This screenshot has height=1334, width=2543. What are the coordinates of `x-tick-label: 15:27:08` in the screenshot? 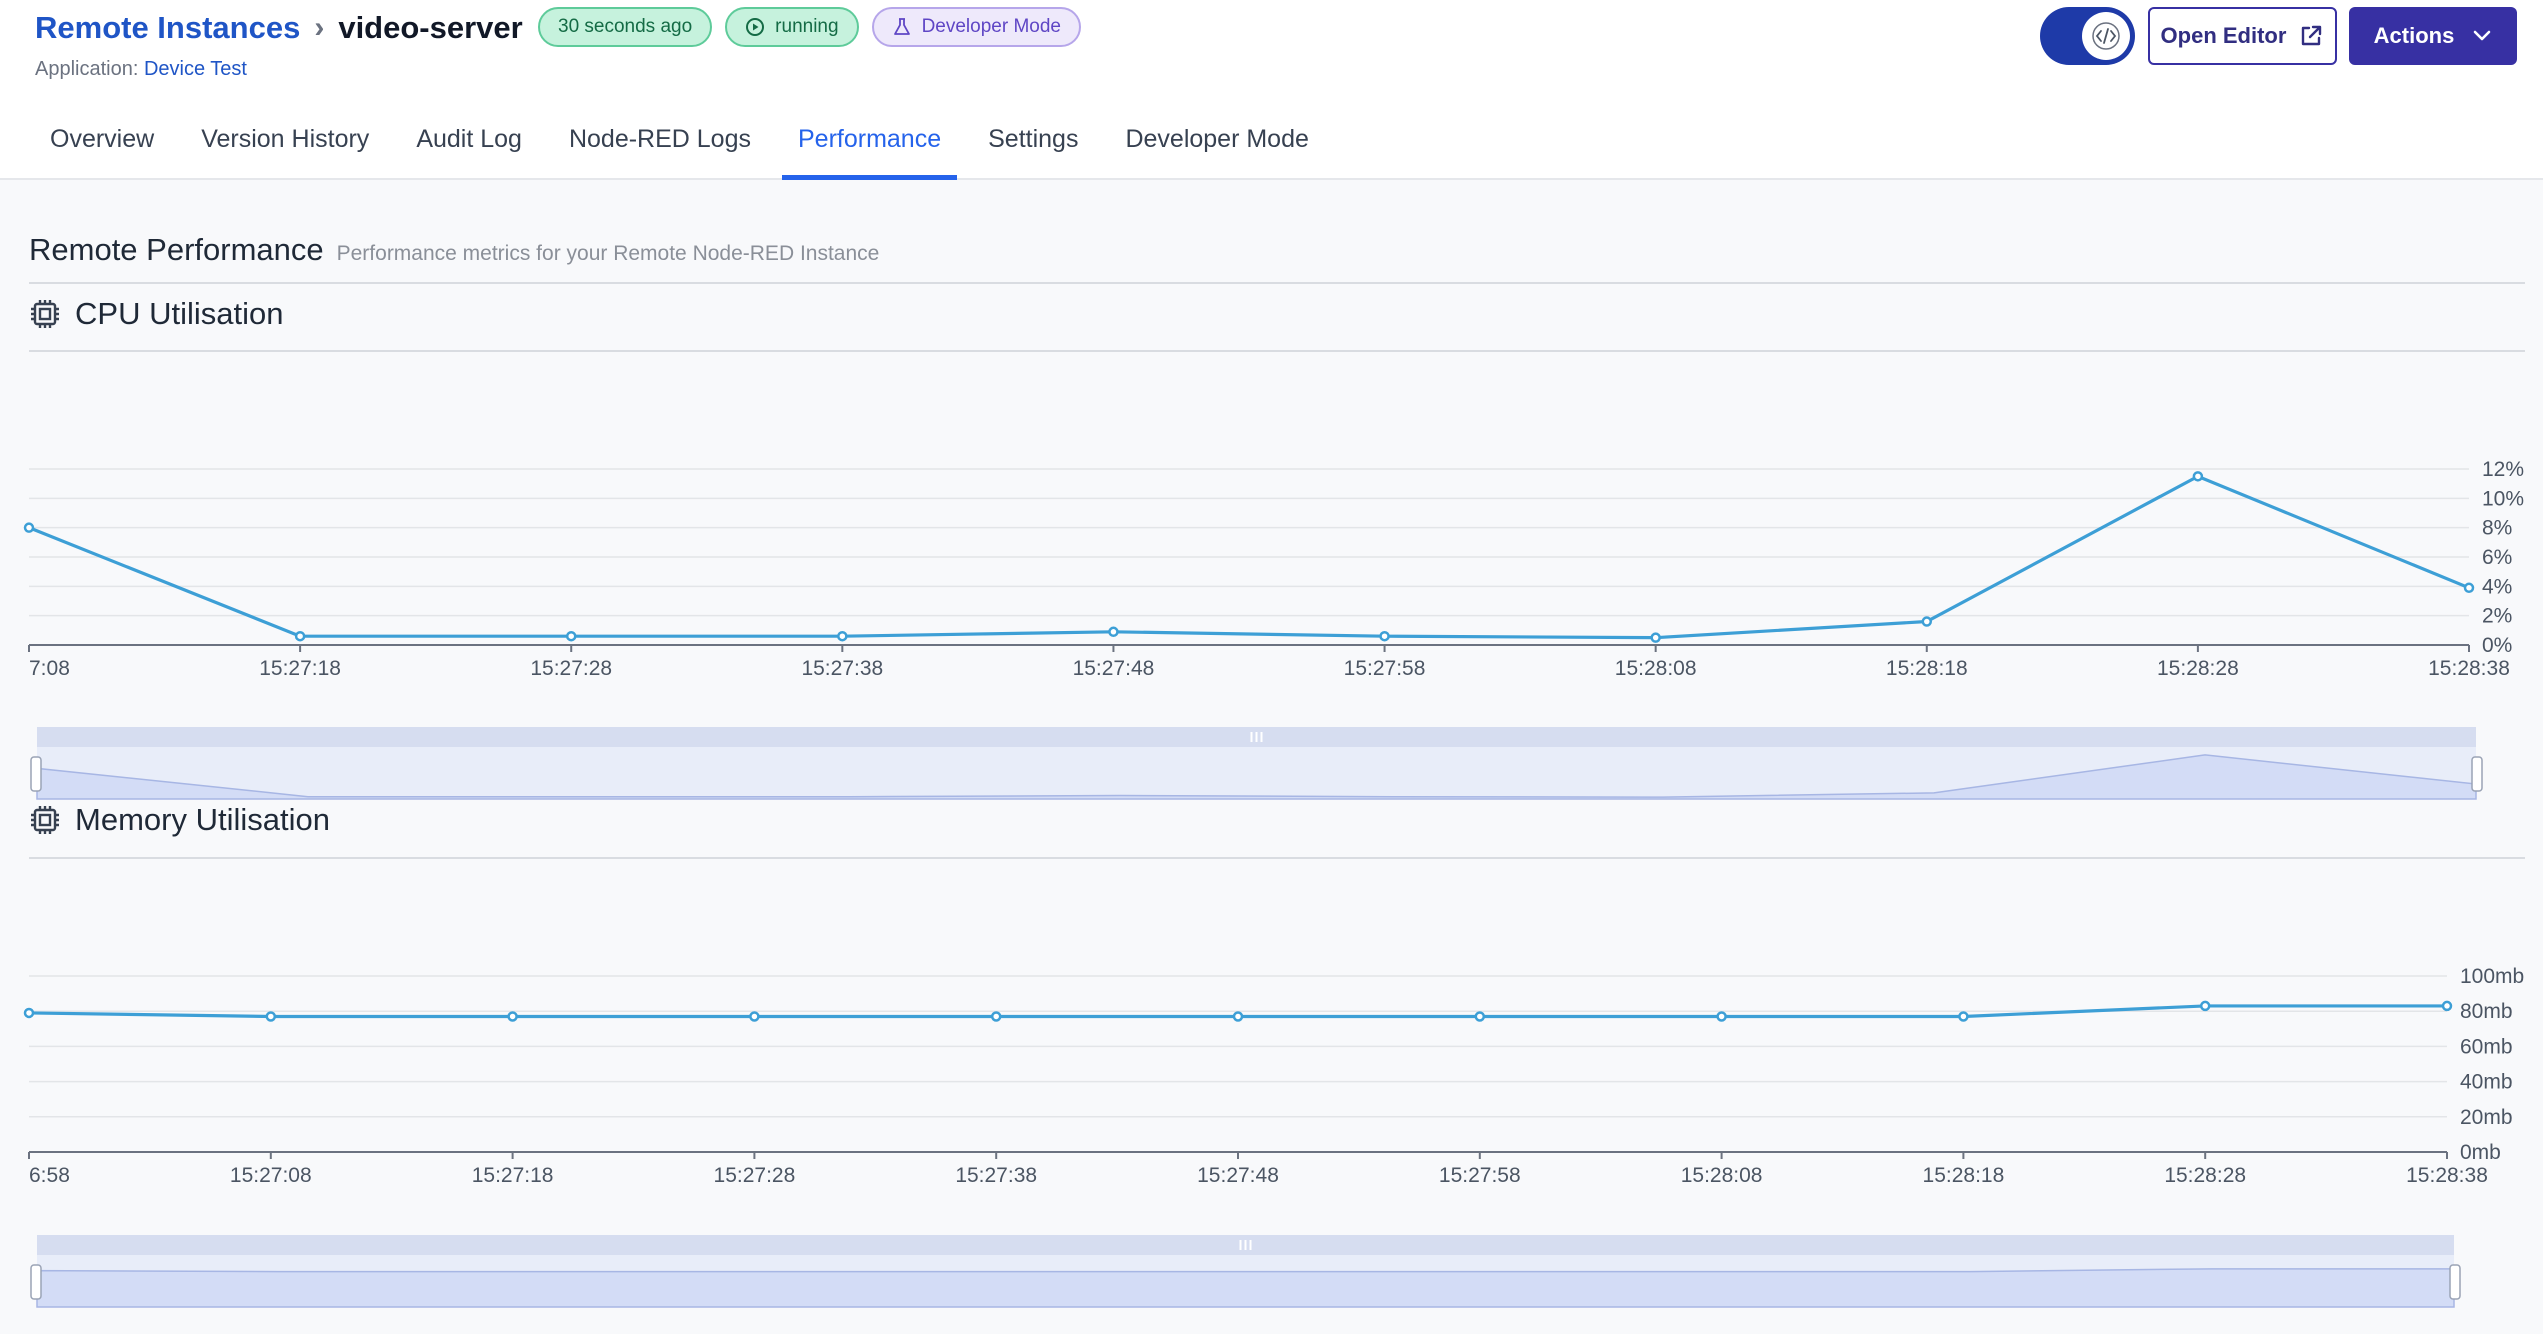 It's located at (271, 1175).